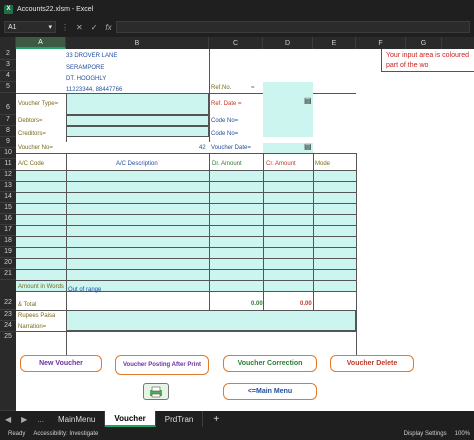  What do you see at coordinates (8, 419) in the screenshot?
I see `tab-prev-icon: ◀` at bounding box center [8, 419].